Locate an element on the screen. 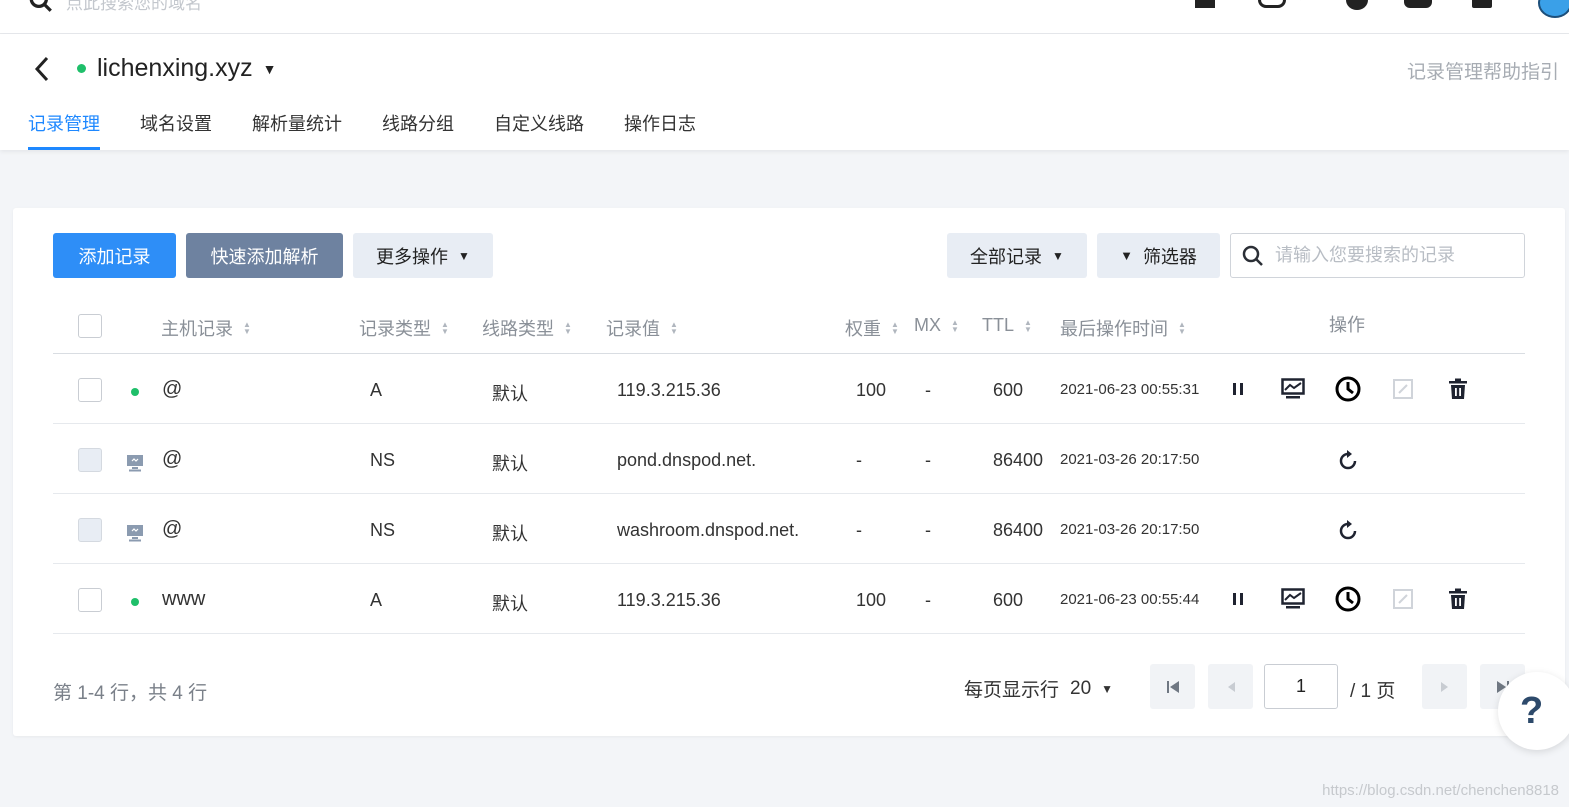 This screenshot has width=1569, height=807. weight-cell: - is located at coordinates (859, 460).